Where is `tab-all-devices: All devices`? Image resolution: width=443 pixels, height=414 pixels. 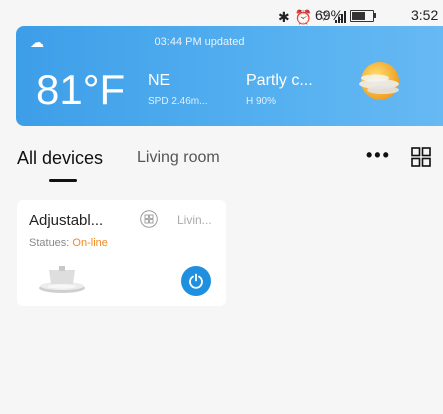
tab-all-devices: All devices is located at coordinates (60, 158).